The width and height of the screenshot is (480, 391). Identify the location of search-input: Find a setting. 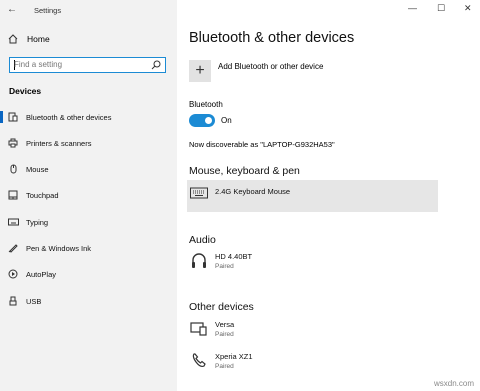
(87, 65).